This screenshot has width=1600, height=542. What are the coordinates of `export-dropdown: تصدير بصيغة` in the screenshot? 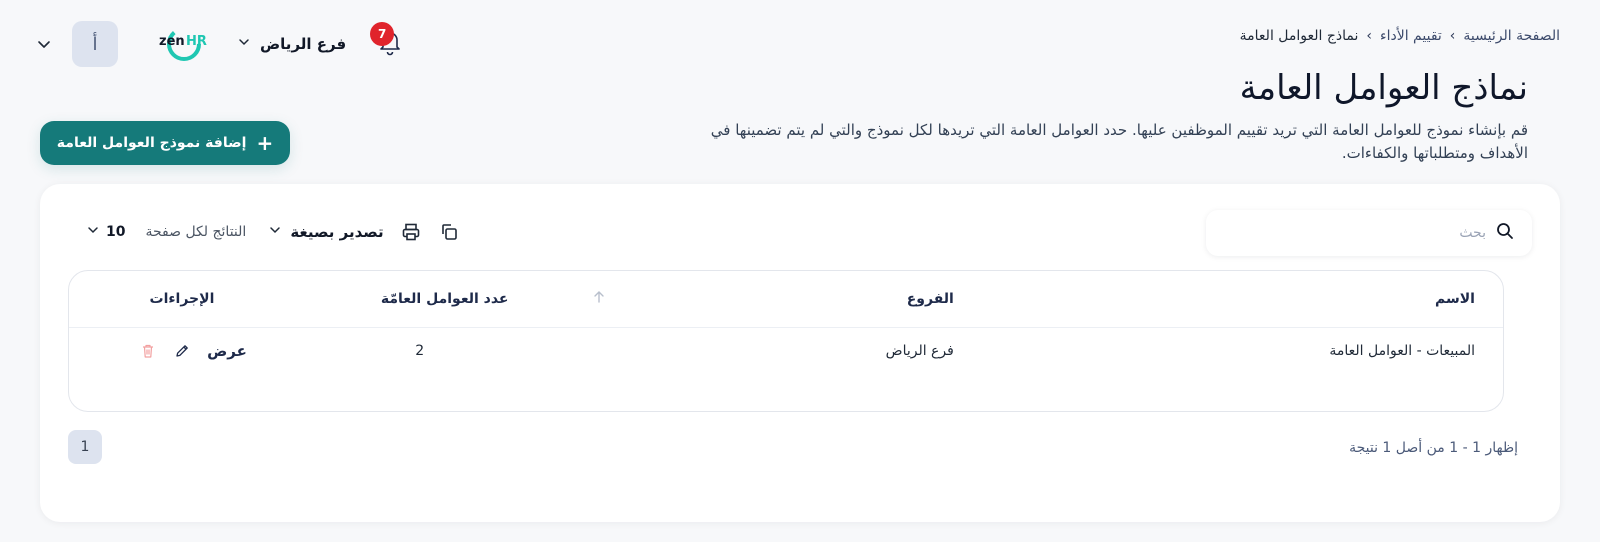 It's located at (326, 232).